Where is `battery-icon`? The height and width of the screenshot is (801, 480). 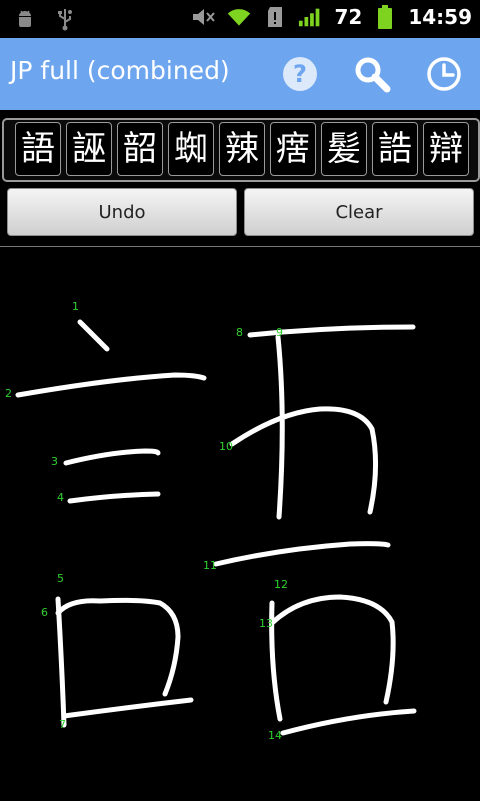 battery-icon is located at coordinates (385, 17).